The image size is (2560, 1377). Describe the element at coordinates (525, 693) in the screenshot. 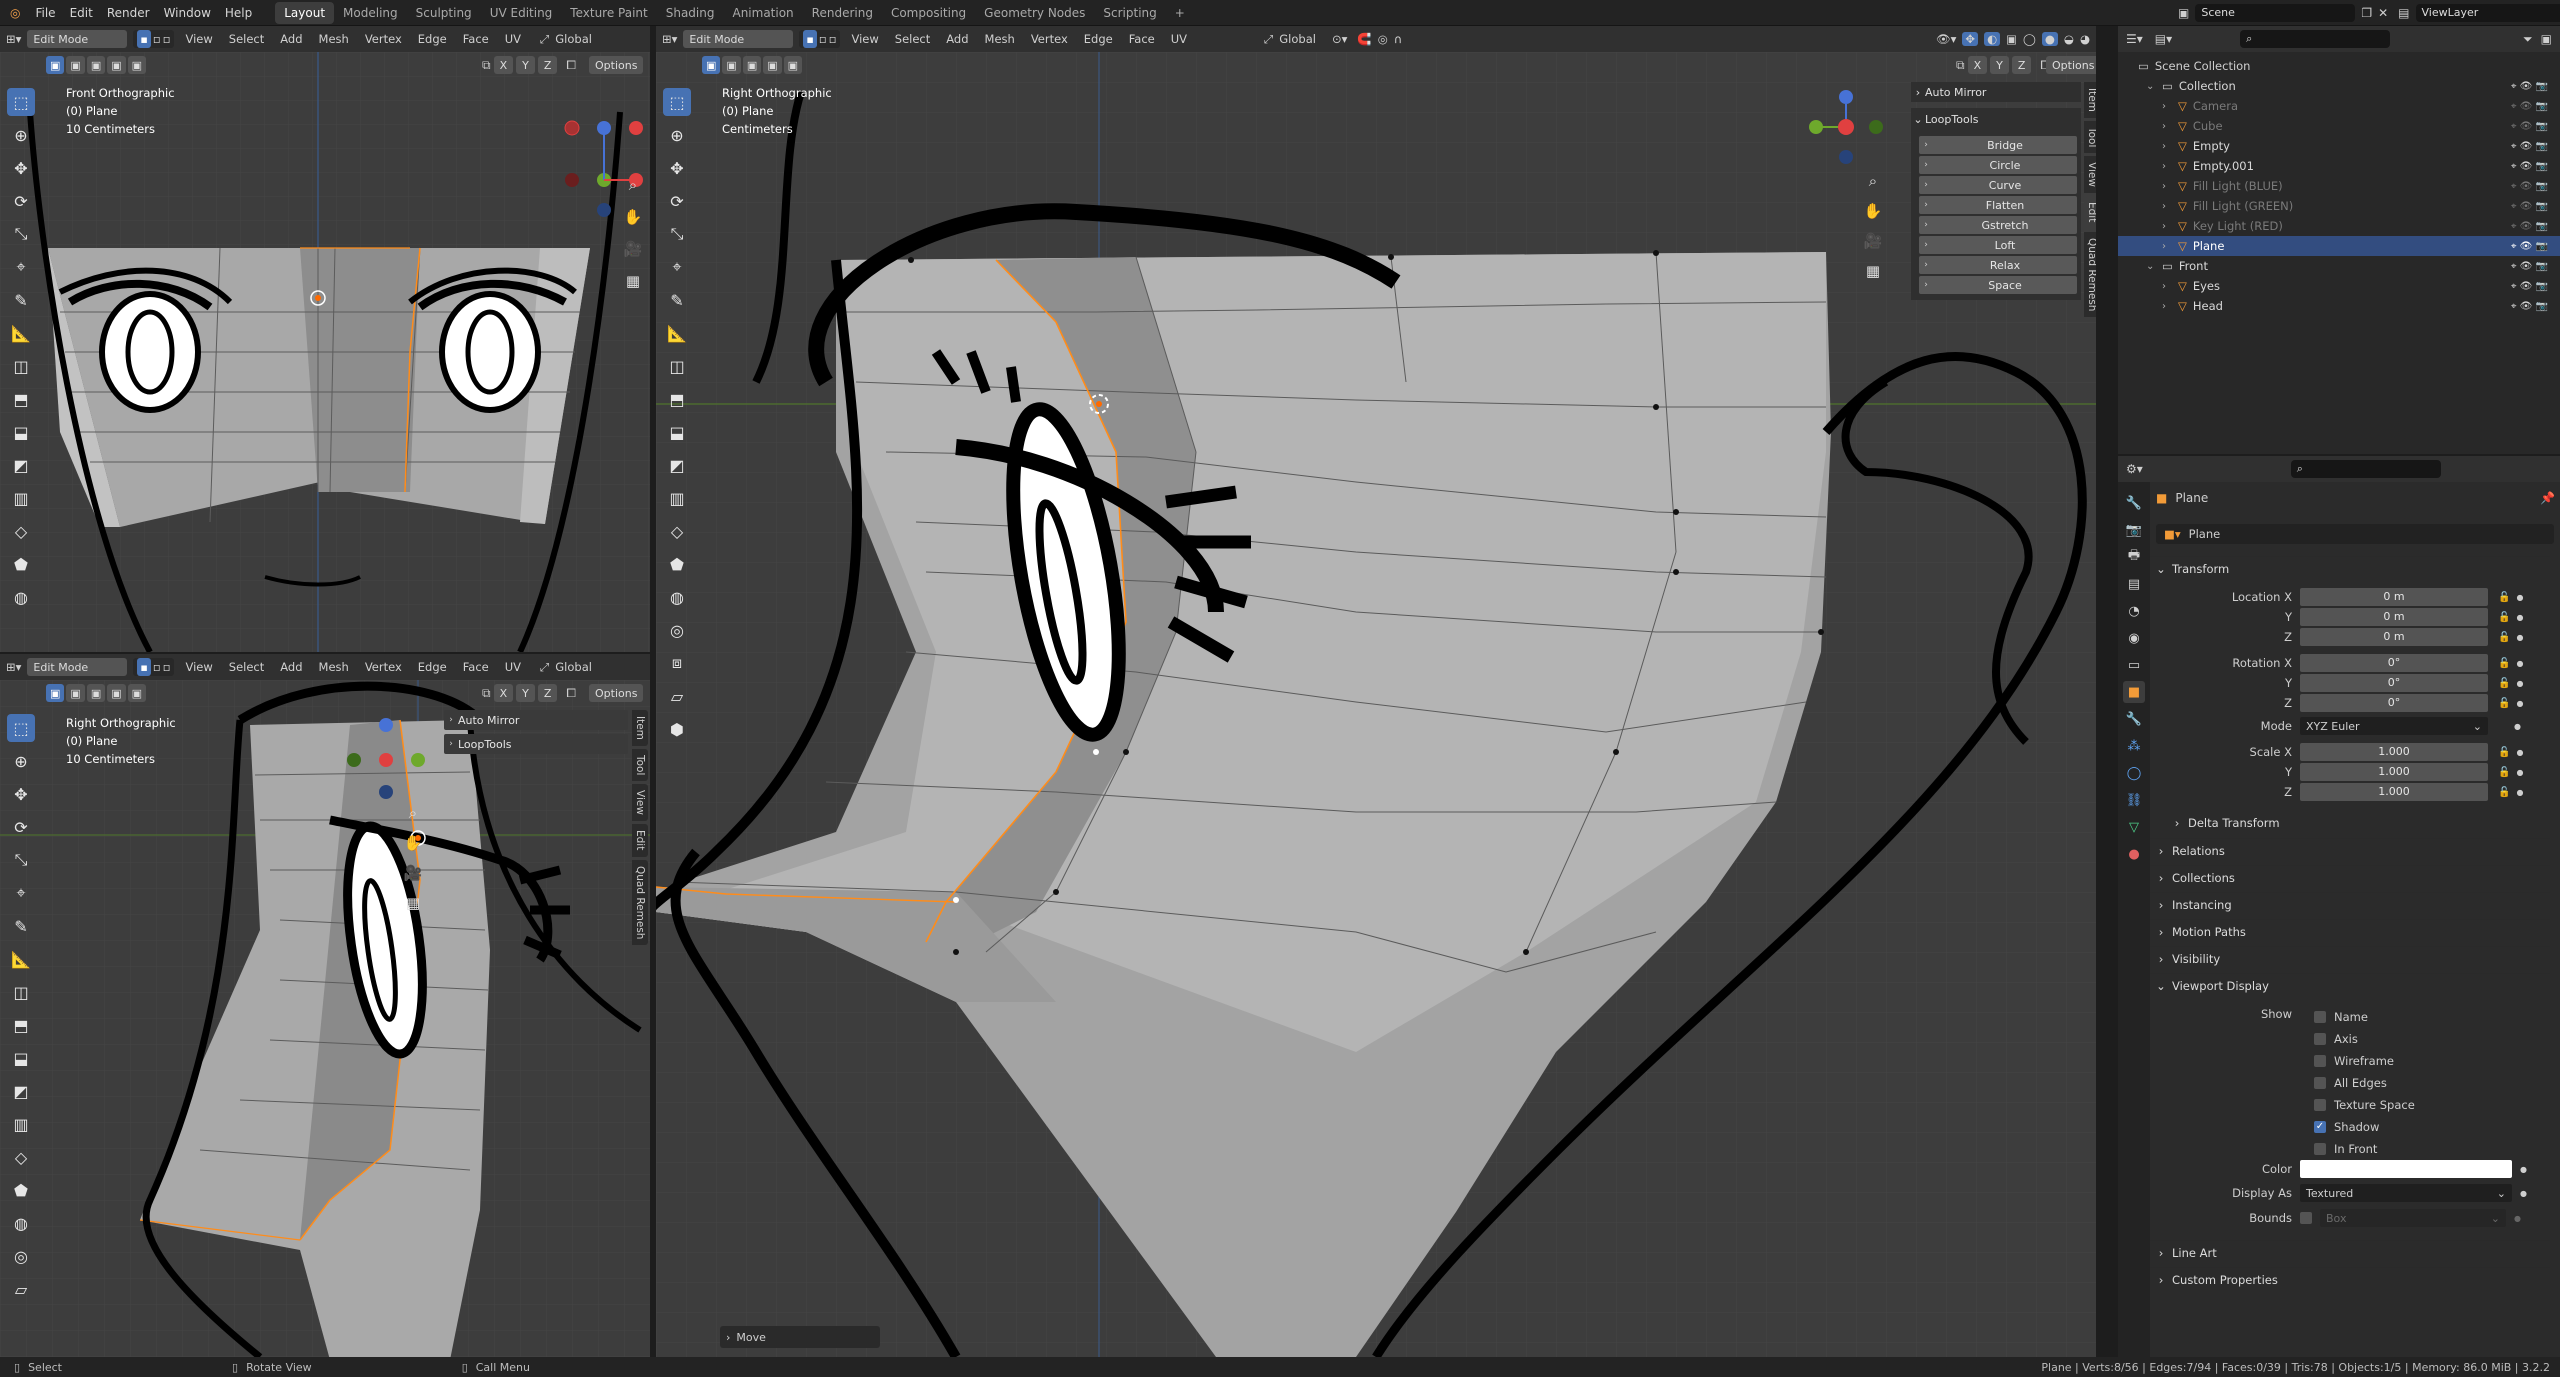

I see `axis-y-toggle-2: Y` at that location.